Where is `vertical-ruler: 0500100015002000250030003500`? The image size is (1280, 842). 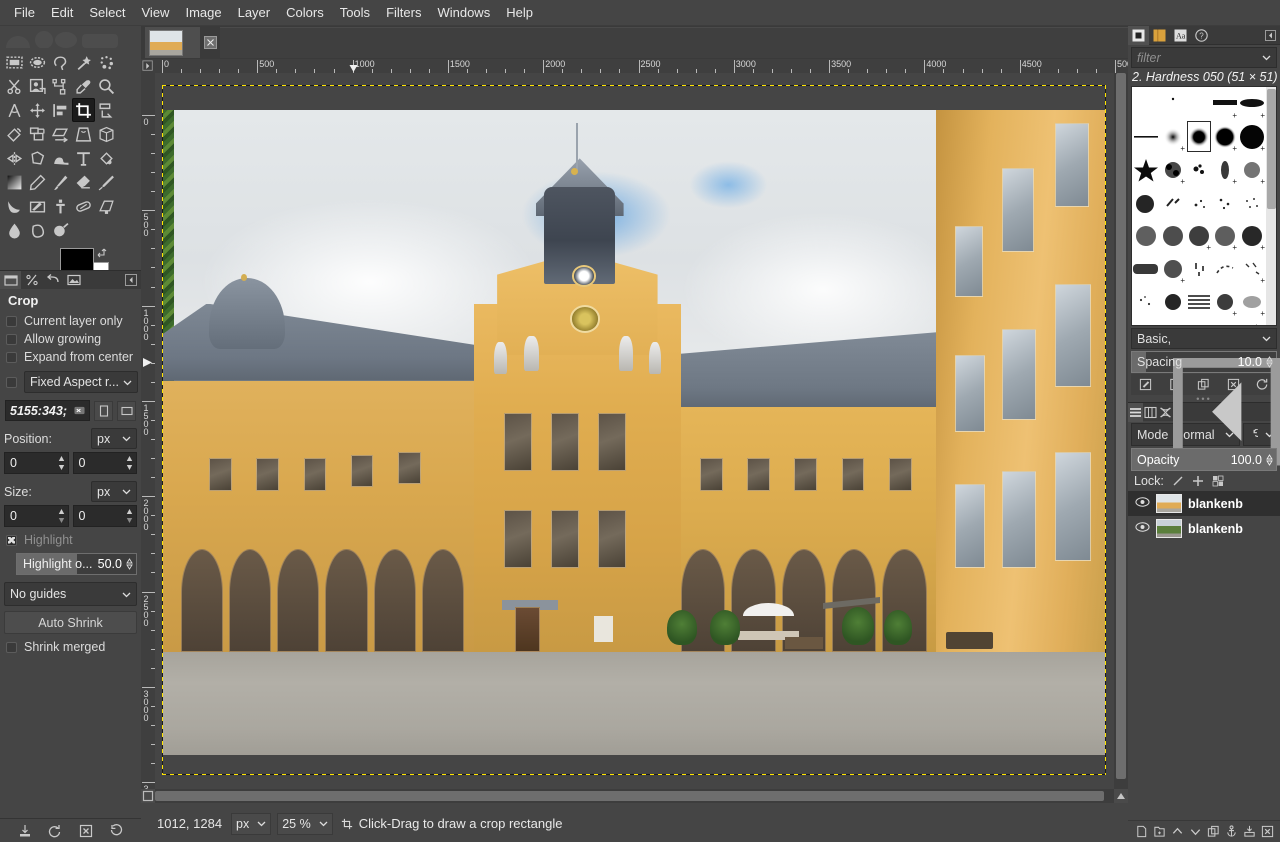
vertical-ruler: 0500100015002000250030003500 is located at coordinates (148, 431).